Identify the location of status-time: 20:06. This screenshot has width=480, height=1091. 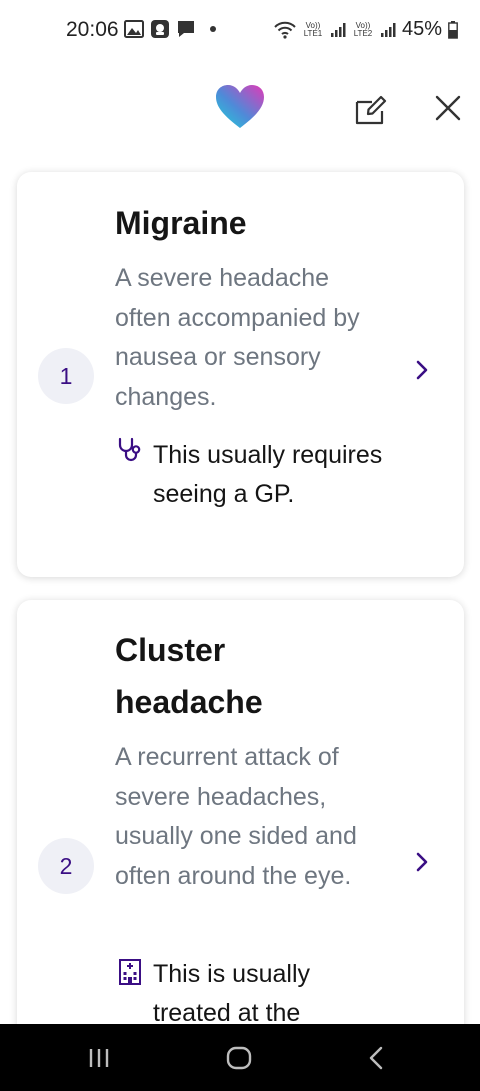
(92, 29).